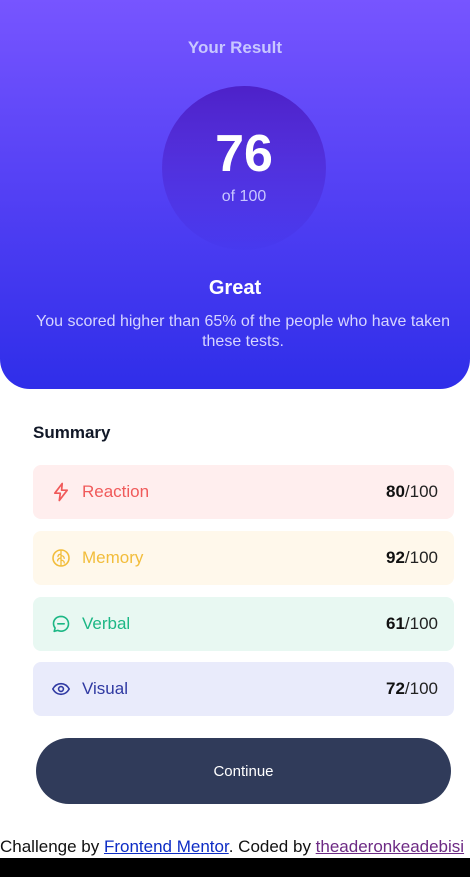 The image size is (470, 877). What do you see at coordinates (421, 623) in the screenshot?
I see `summary-score-max-verbal: /100` at bounding box center [421, 623].